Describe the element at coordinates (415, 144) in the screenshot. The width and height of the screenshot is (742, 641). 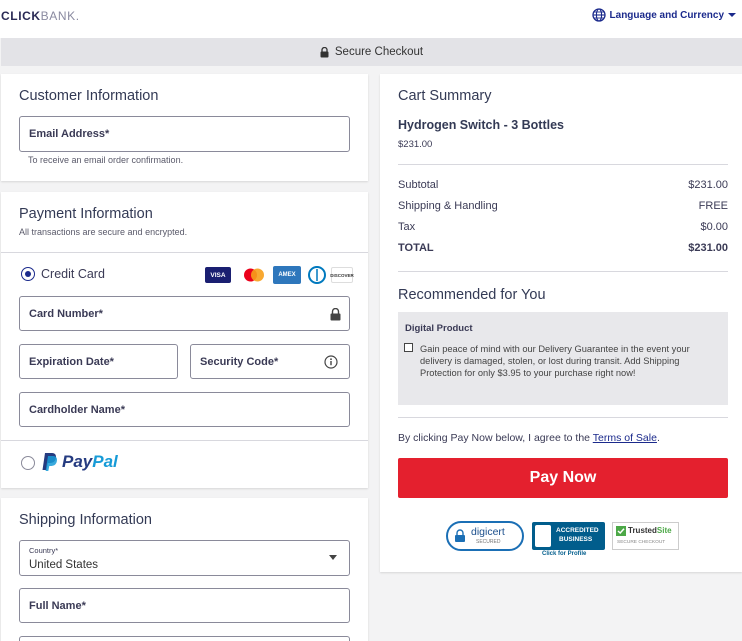
I see `product-price: $231.00` at that location.